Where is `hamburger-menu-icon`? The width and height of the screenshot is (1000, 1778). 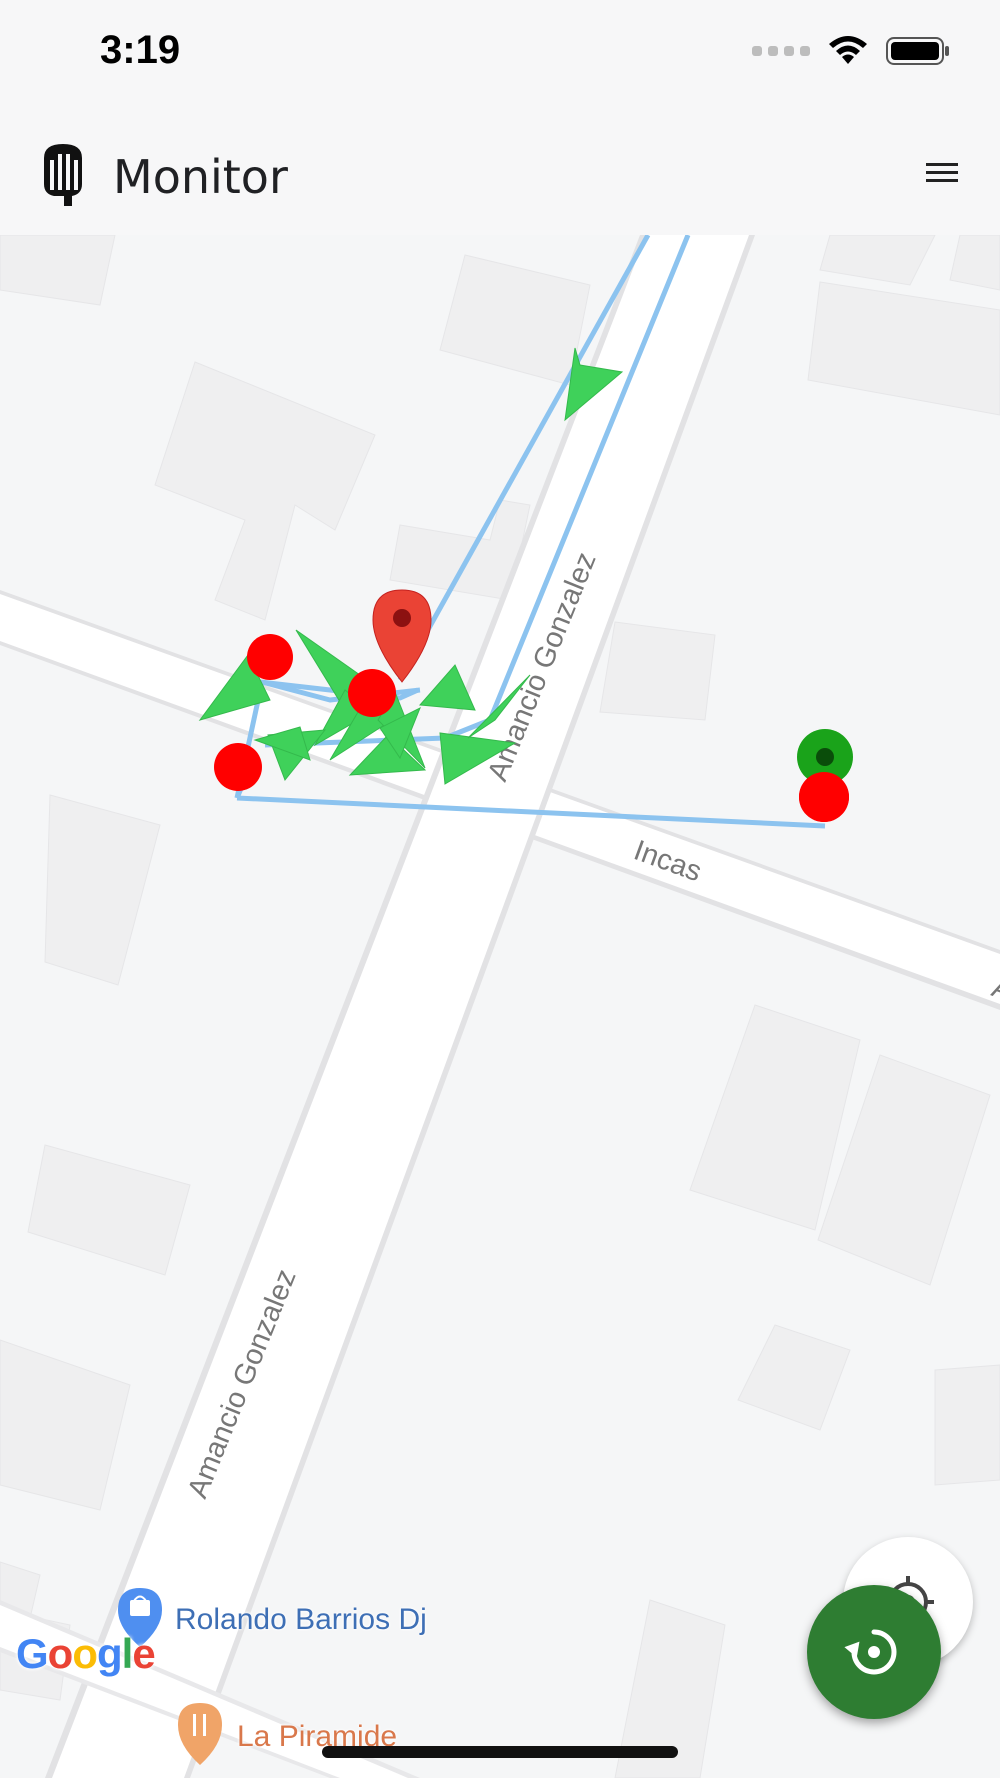 hamburger-menu-icon is located at coordinates (942, 173).